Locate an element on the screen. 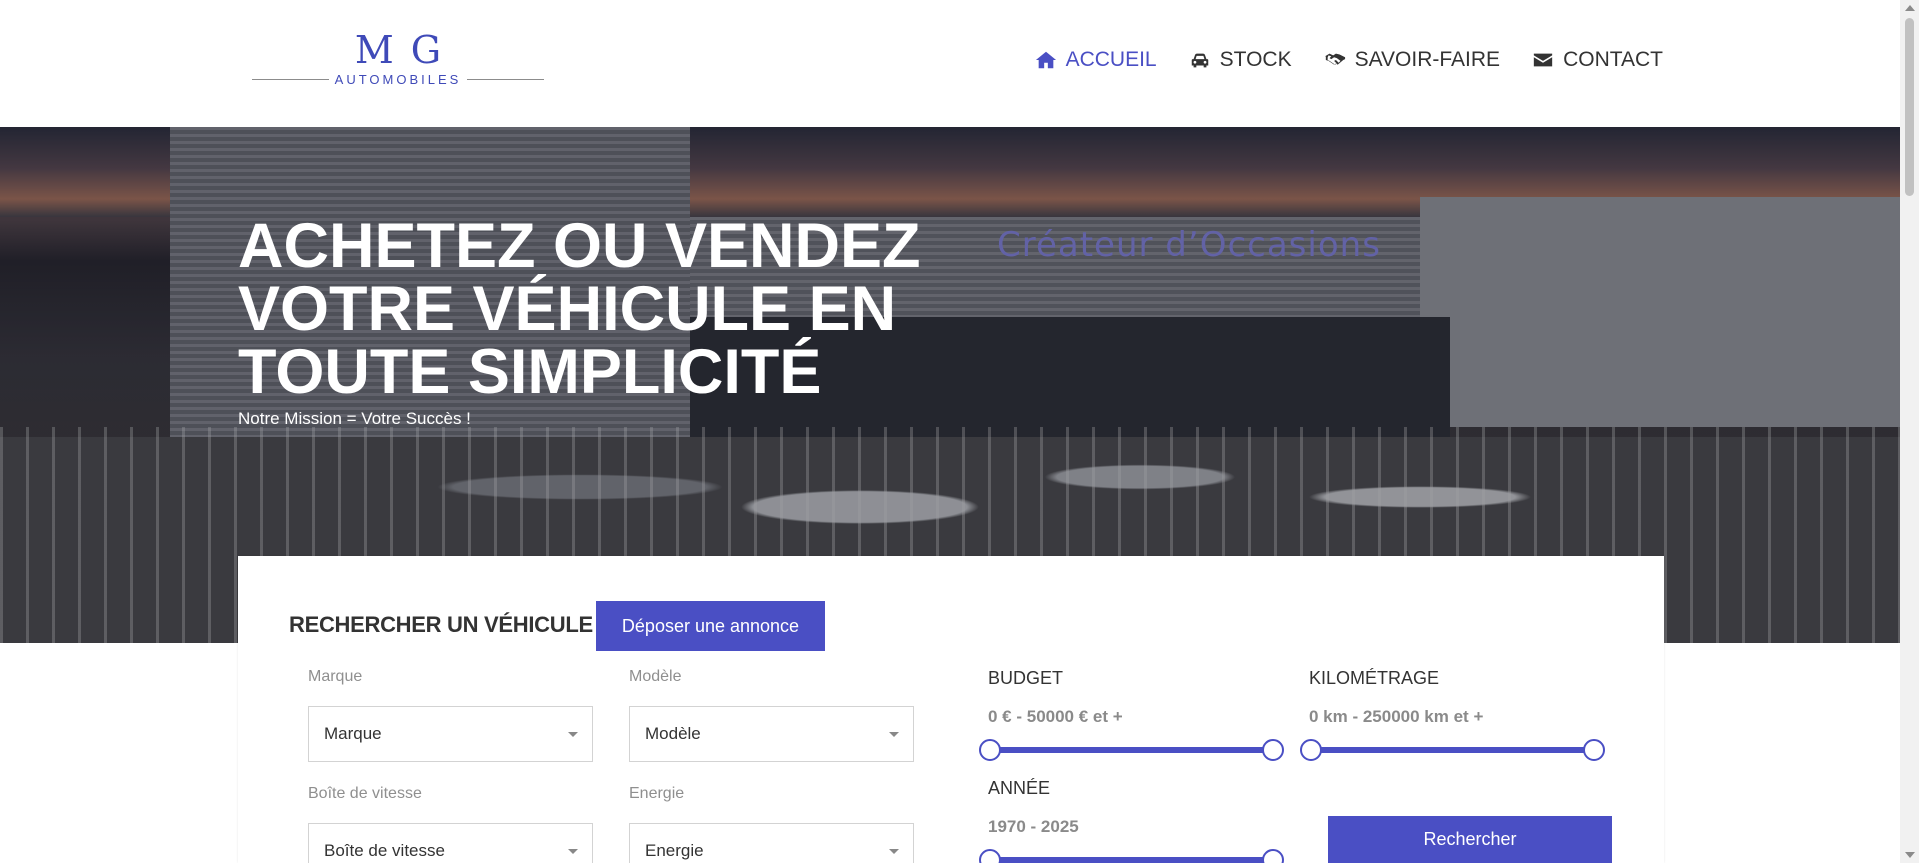 Image resolution: width=1919 pixels, height=863 pixels. kilometrage-value: 0 km - 250000 km et + is located at coordinates (1396, 716).